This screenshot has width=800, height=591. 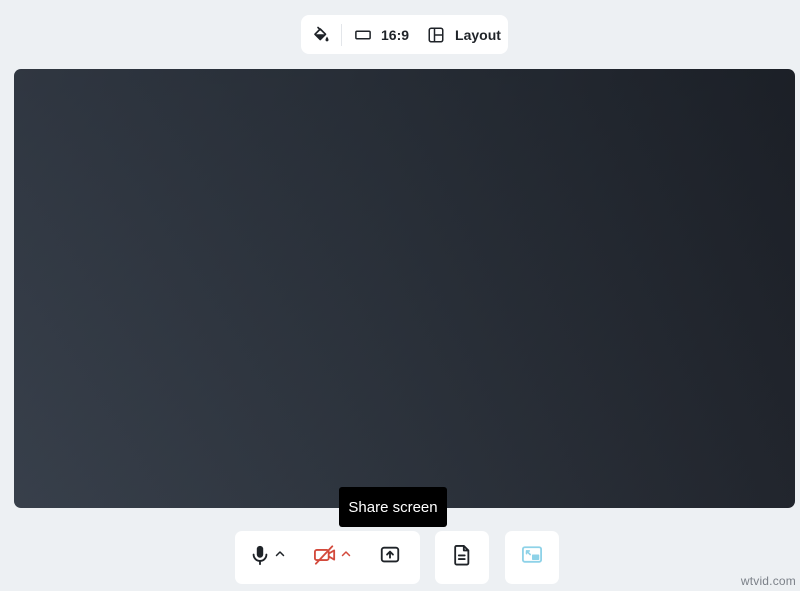 What do you see at coordinates (363, 35) in the screenshot?
I see `rectangle-icon` at bounding box center [363, 35].